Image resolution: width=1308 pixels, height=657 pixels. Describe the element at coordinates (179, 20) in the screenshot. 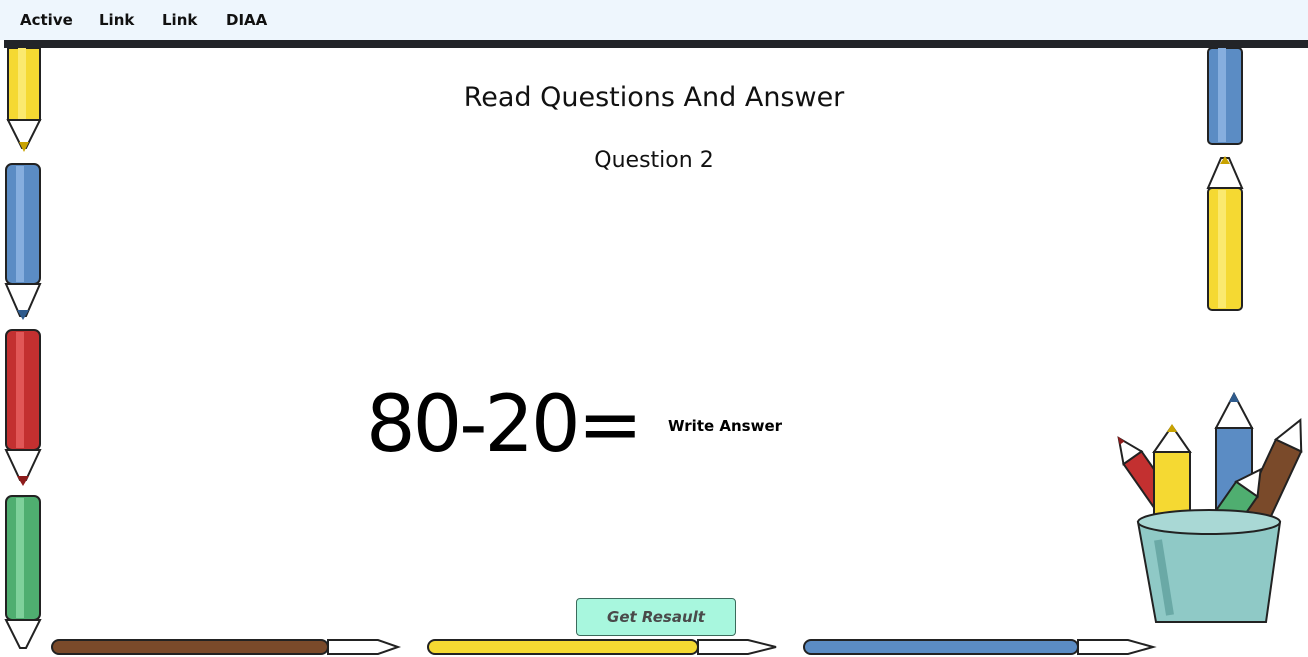

I see `nav-link-2: Link` at that location.